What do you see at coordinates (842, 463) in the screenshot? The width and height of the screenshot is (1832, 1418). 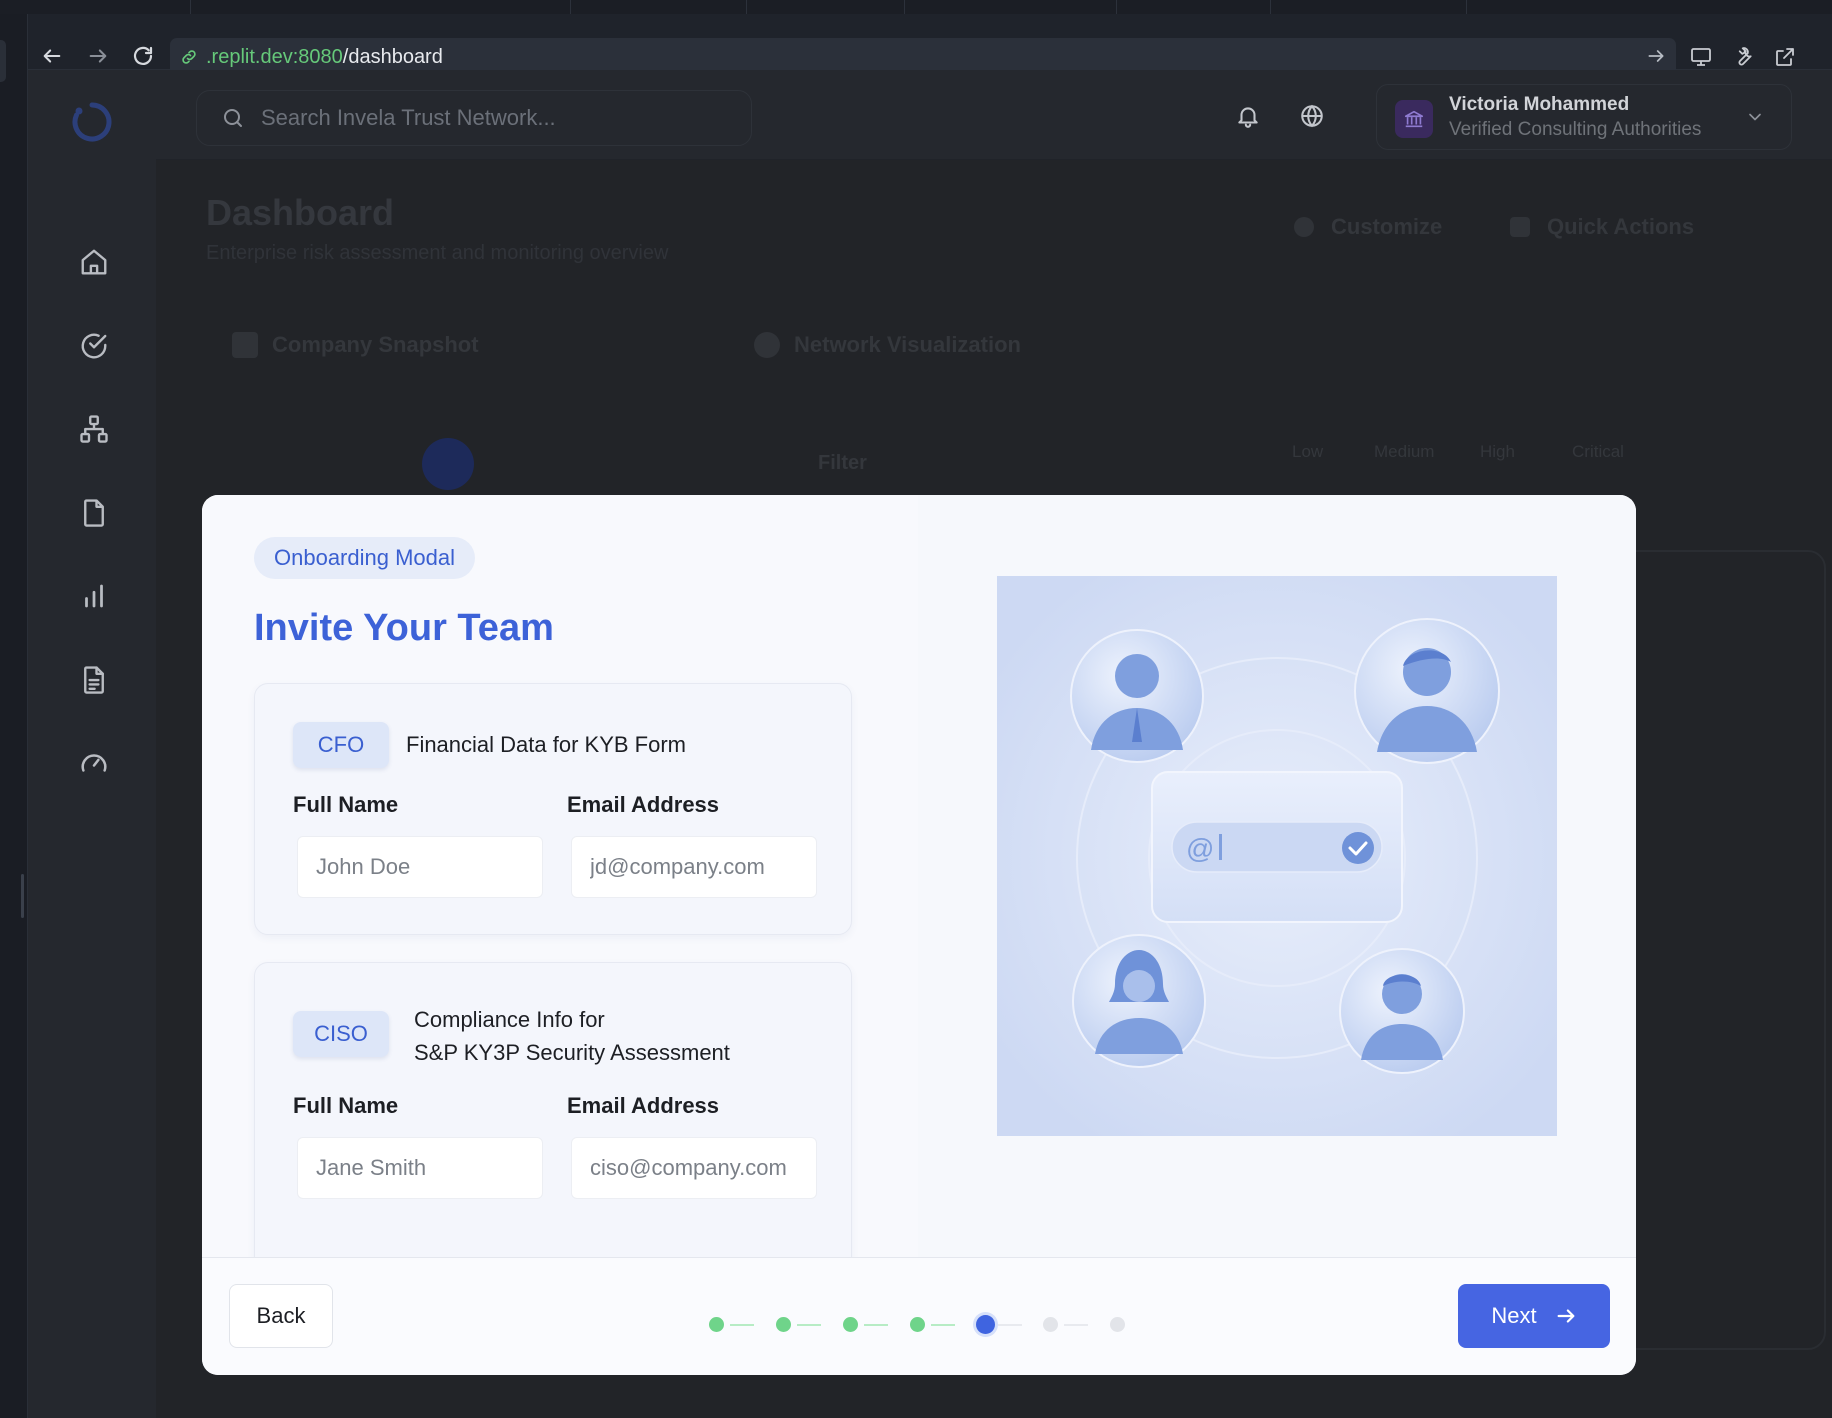 I see `filter-button: Filter` at bounding box center [842, 463].